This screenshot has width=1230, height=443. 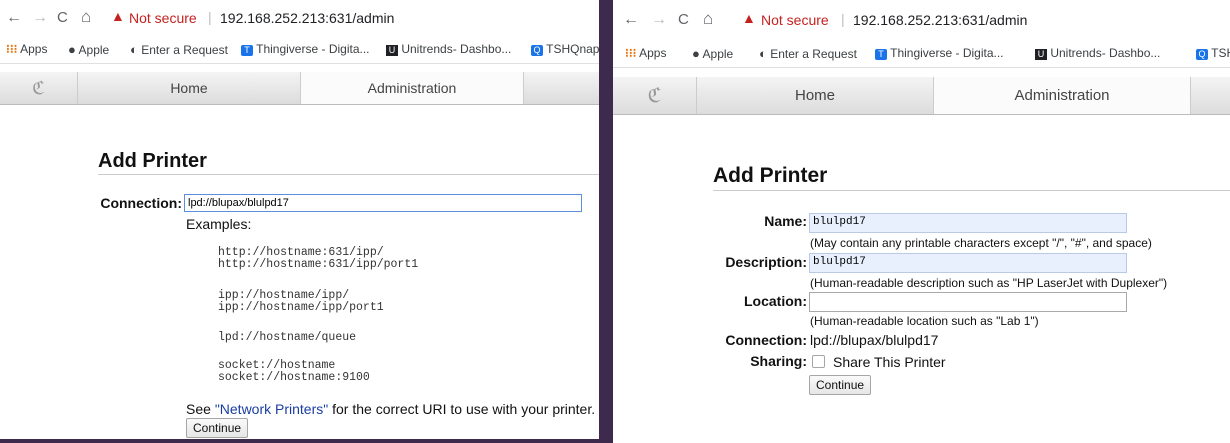 I want to click on name-label: Name:, so click(x=785, y=221).